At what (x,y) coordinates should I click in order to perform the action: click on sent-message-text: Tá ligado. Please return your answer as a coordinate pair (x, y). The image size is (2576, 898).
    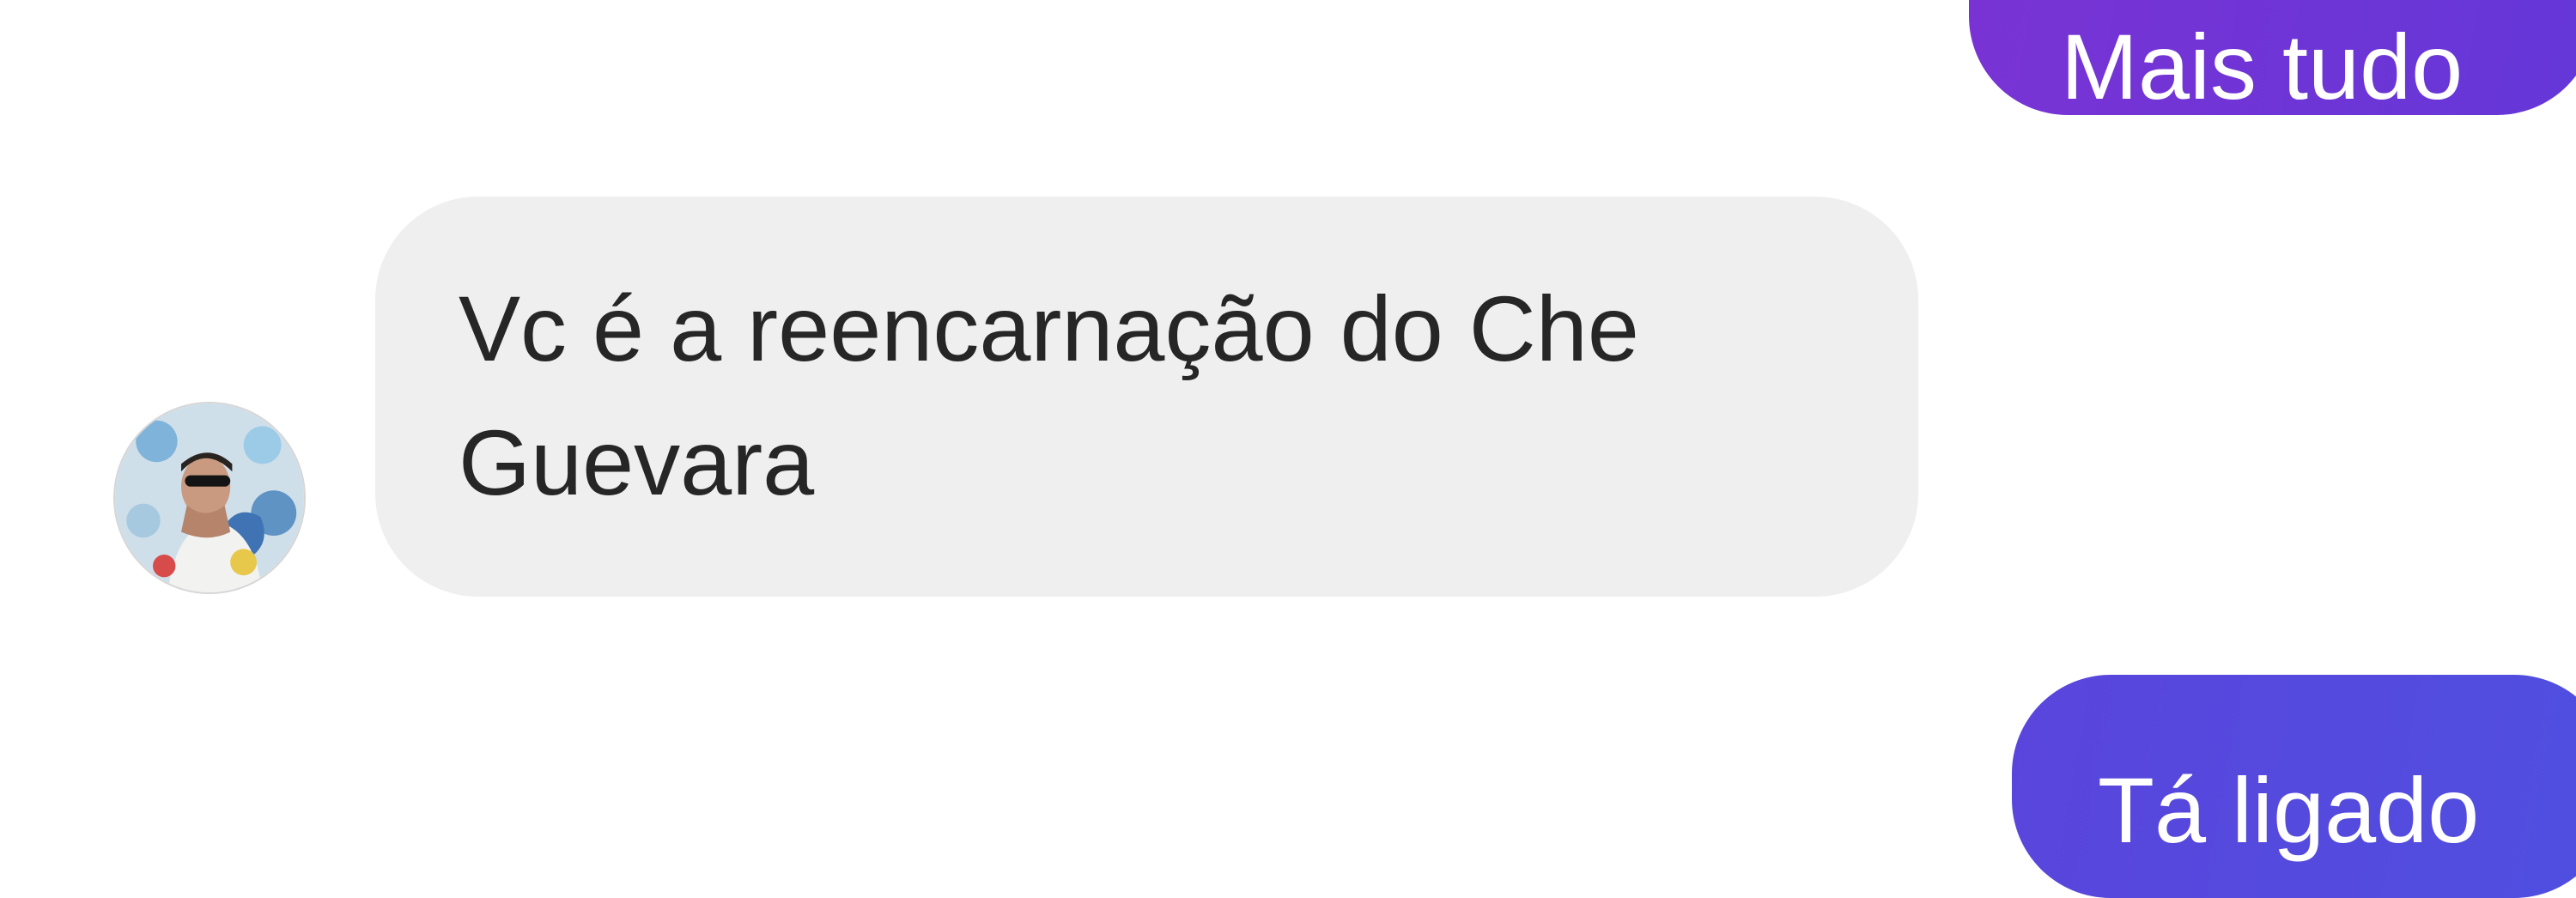
    Looking at the image, I should click on (2289, 810).